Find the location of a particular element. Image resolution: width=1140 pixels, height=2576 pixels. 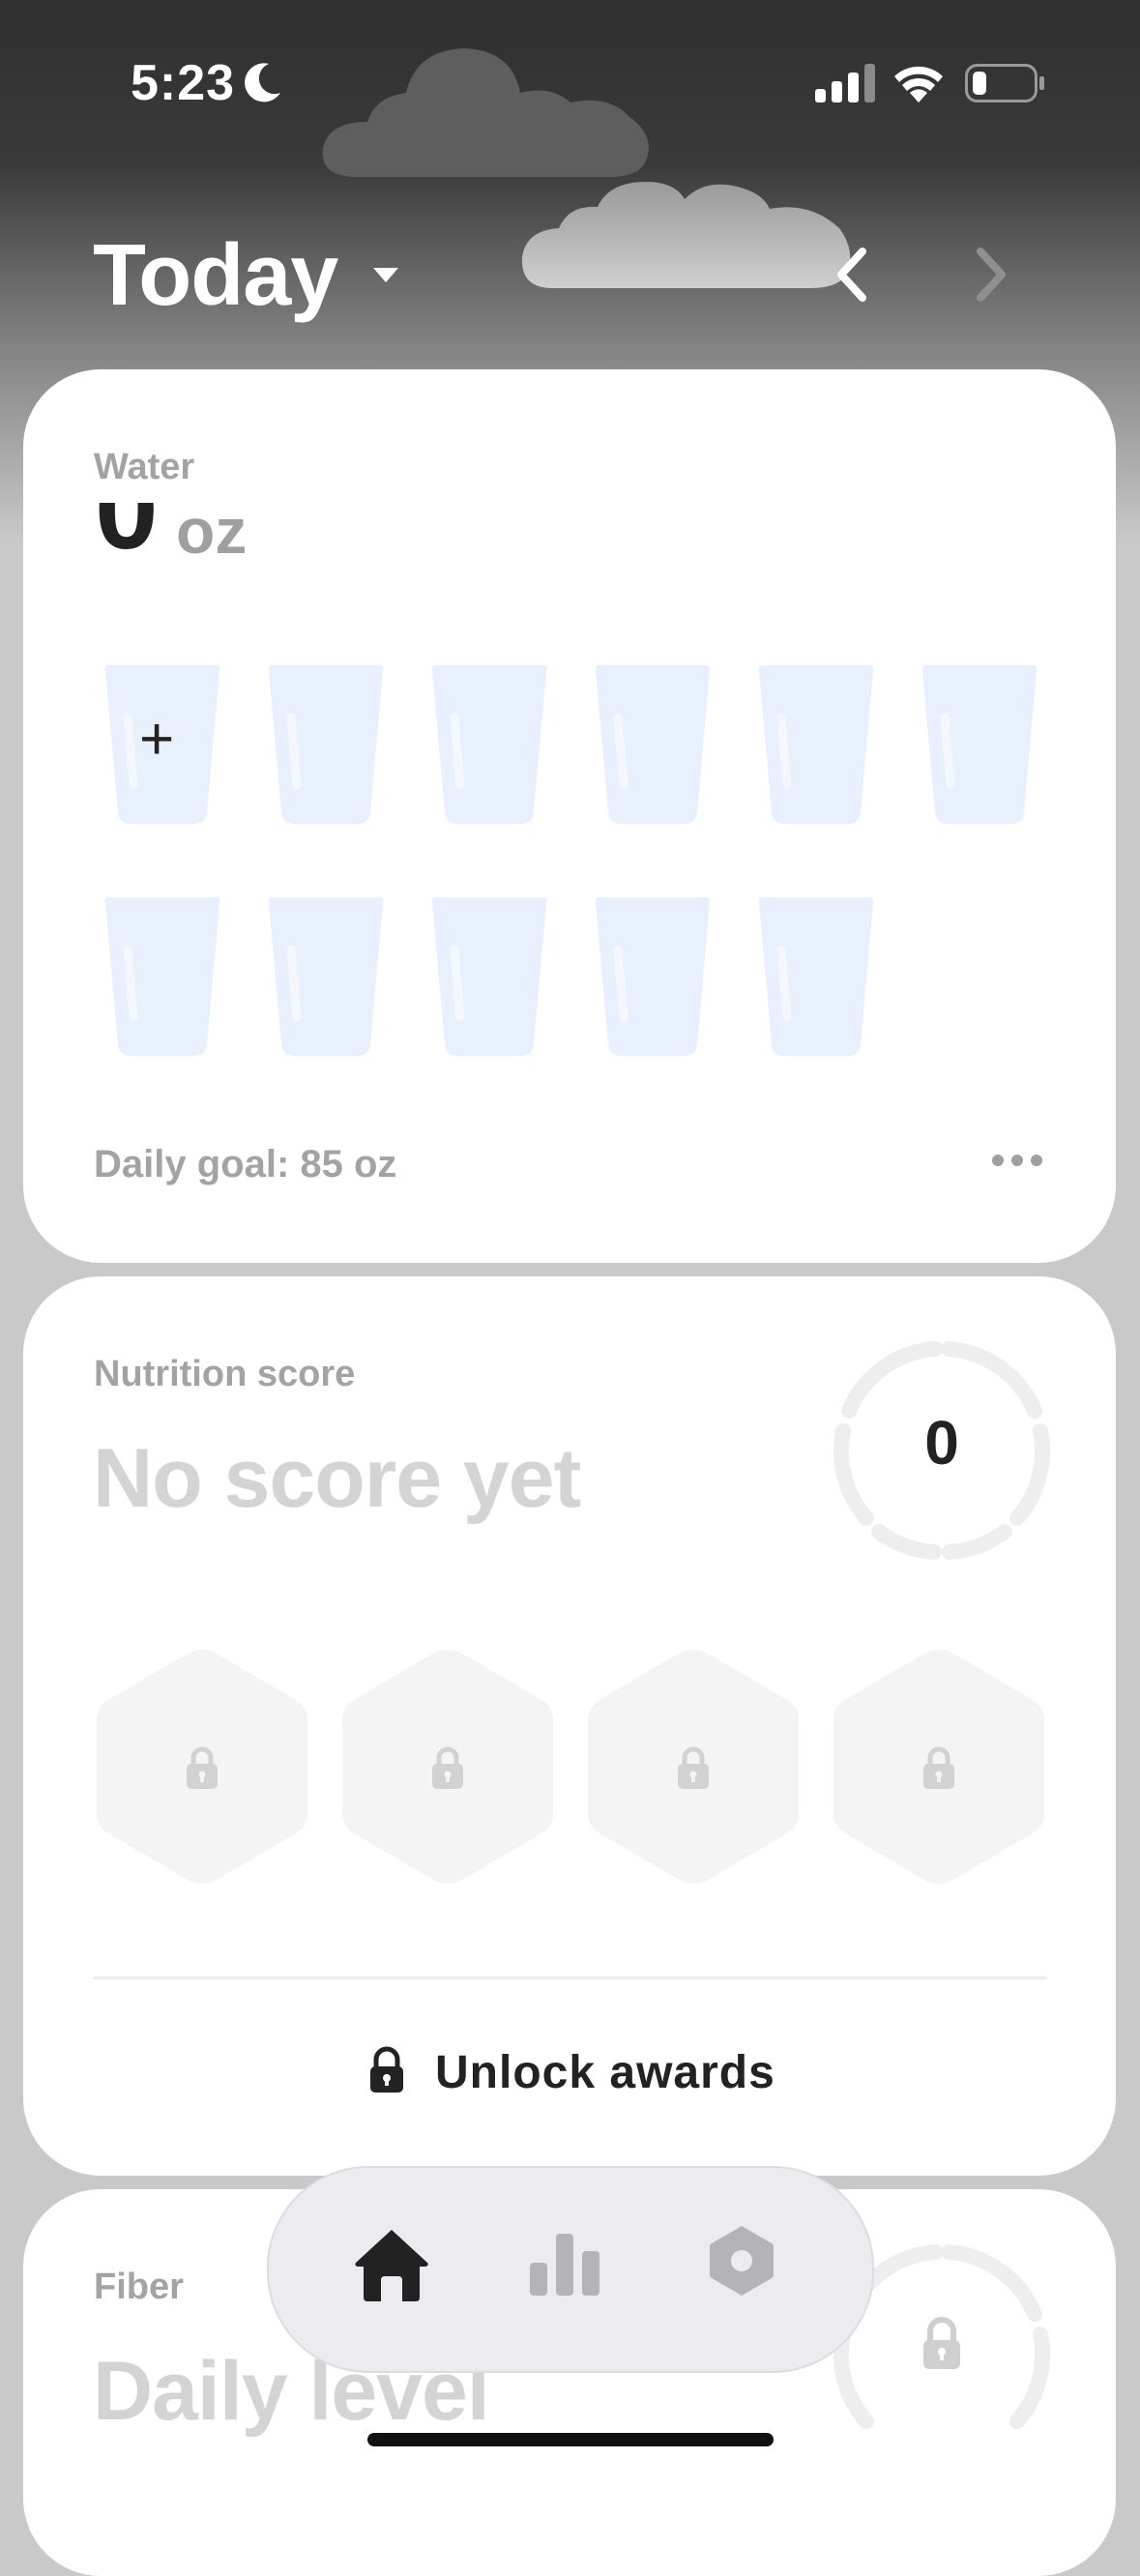

daily-goal-text: Daily goal: 85 oz is located at coordinates (245, 1164).